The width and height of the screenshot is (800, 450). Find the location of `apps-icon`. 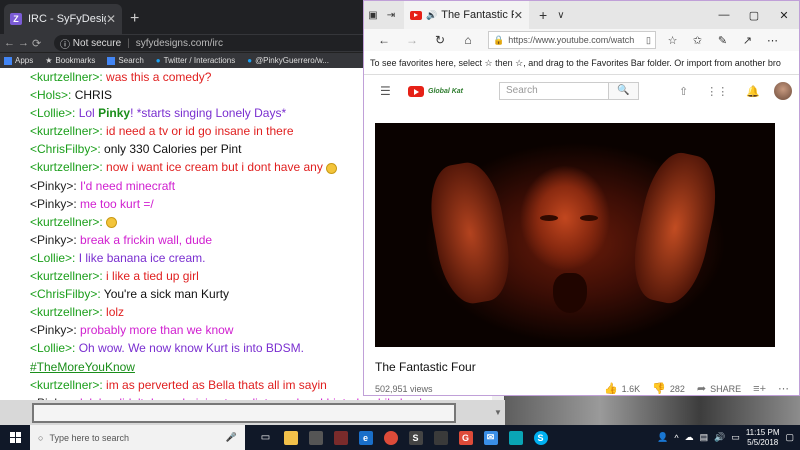

apps-icon is located at coordinates (8, 60).